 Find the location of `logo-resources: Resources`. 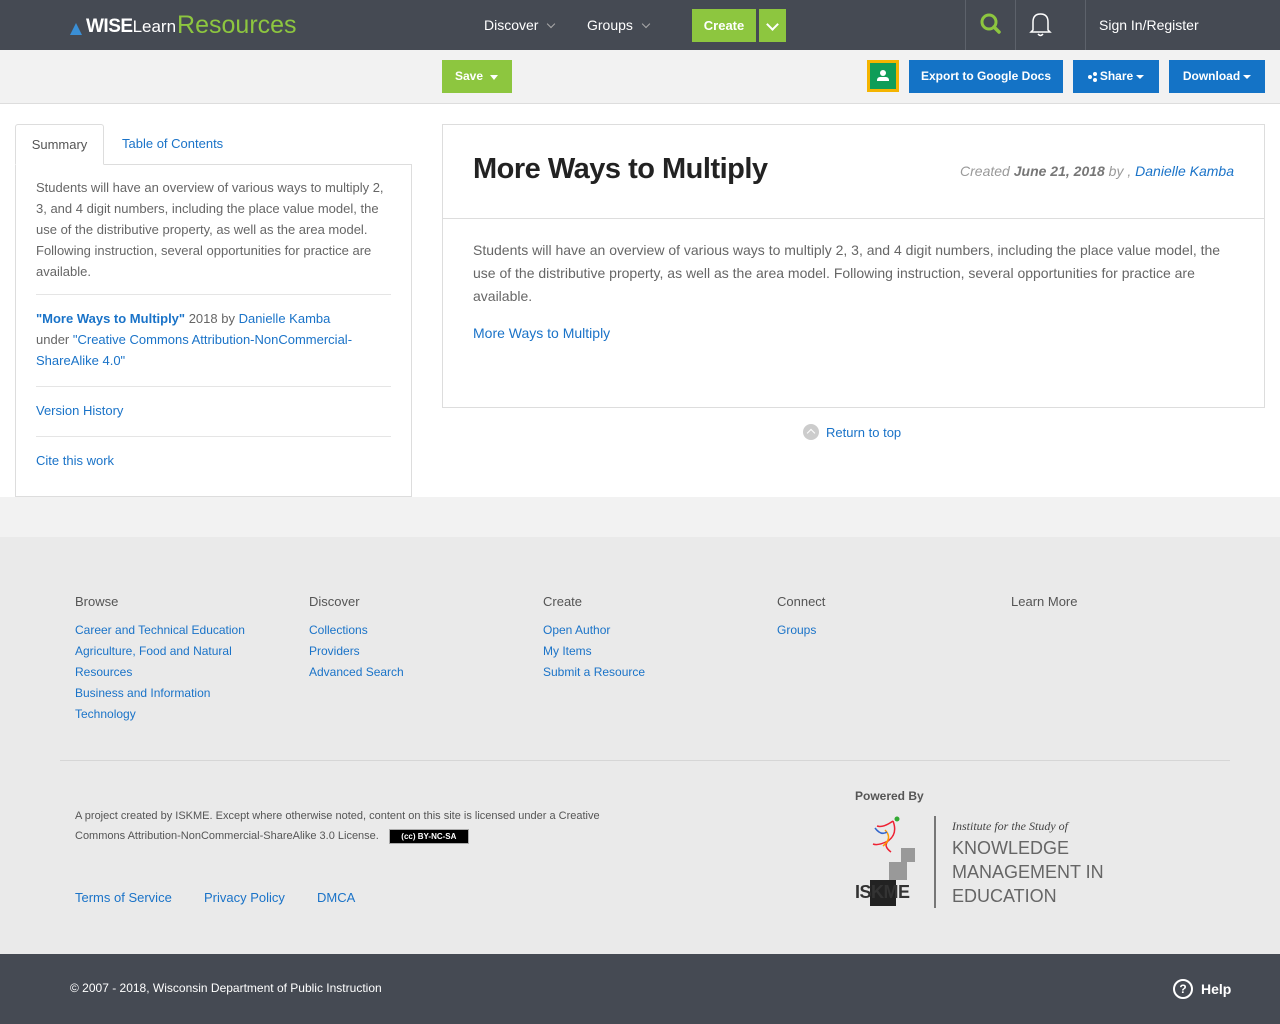

logo-resources: Resources is located at coordinates (237, 25).